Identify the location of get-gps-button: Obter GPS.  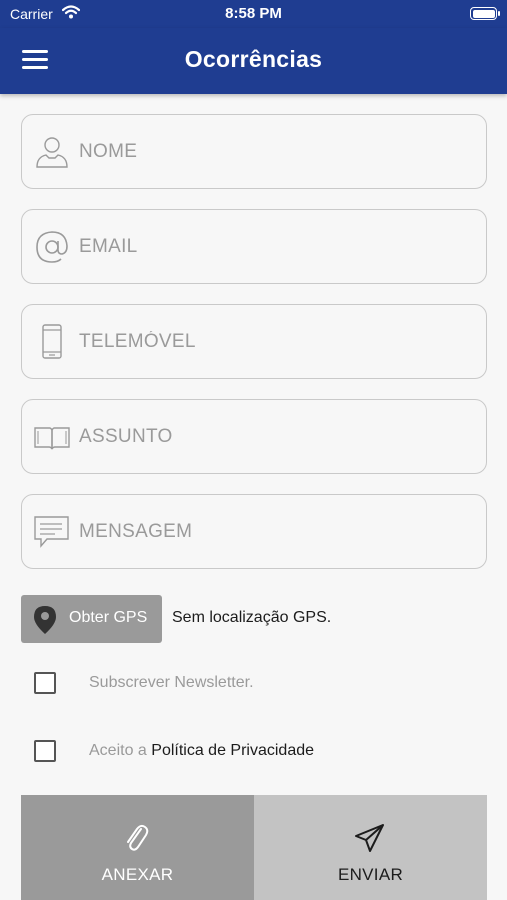
(91, 619).